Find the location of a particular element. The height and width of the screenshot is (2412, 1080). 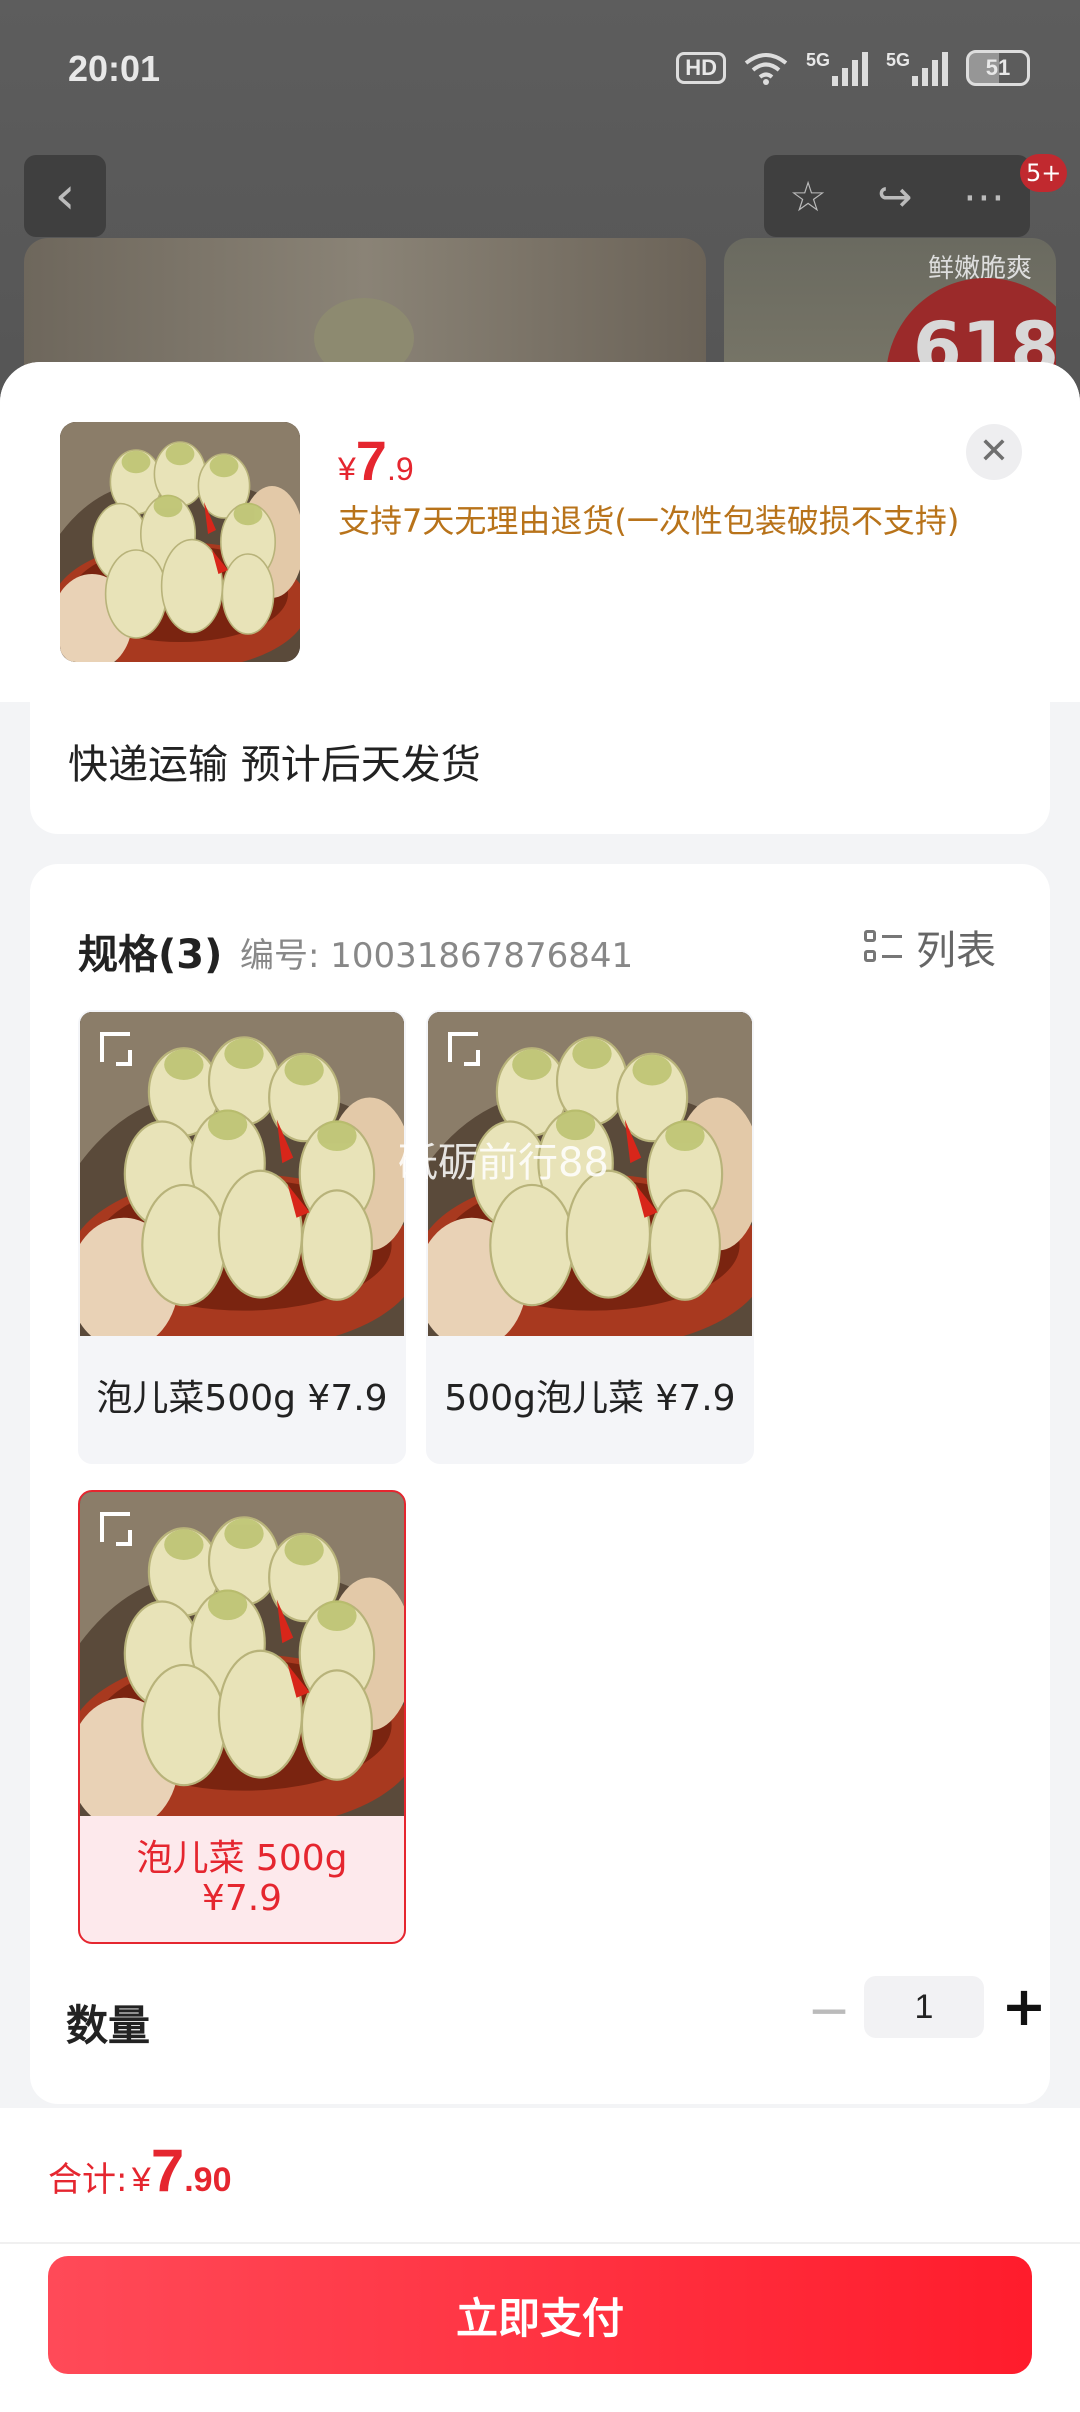

back-button: ‹ is located at coordinates (65, 196).